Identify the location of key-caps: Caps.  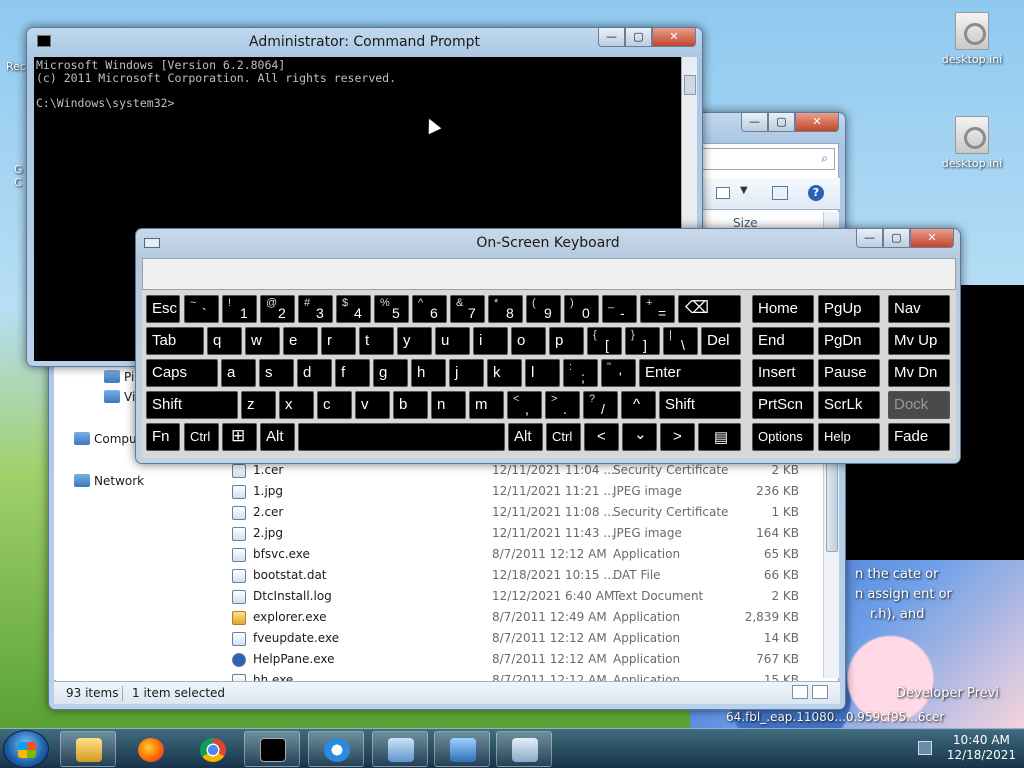
(182, 373).